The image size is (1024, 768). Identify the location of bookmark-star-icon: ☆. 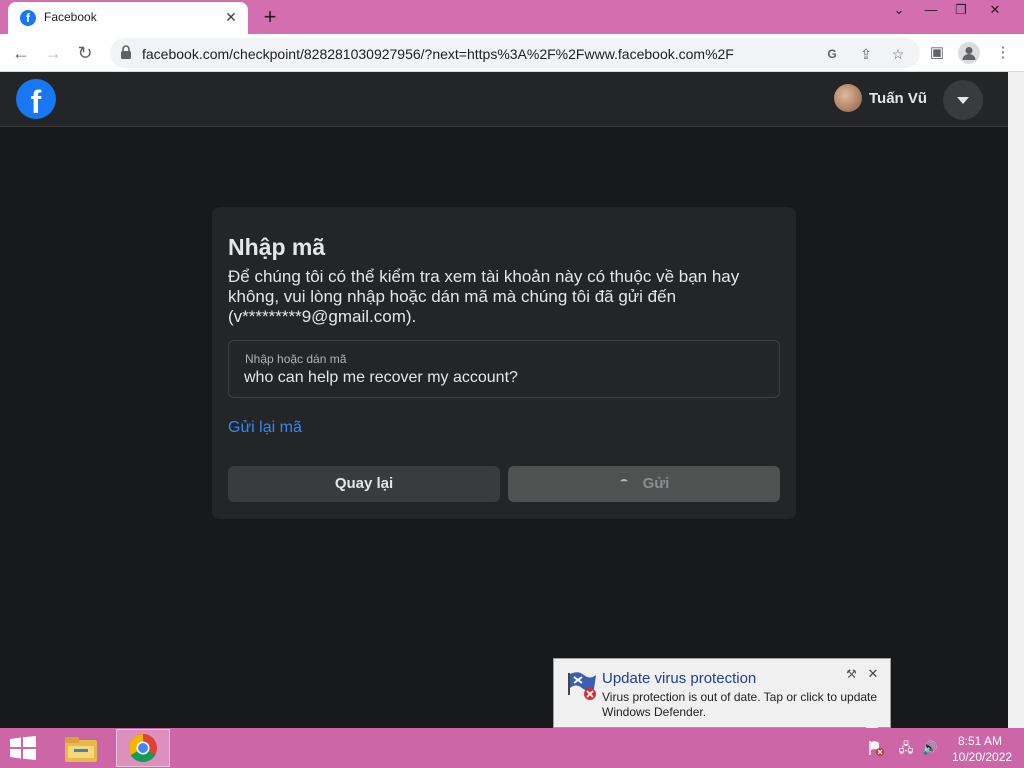
(898, 54).